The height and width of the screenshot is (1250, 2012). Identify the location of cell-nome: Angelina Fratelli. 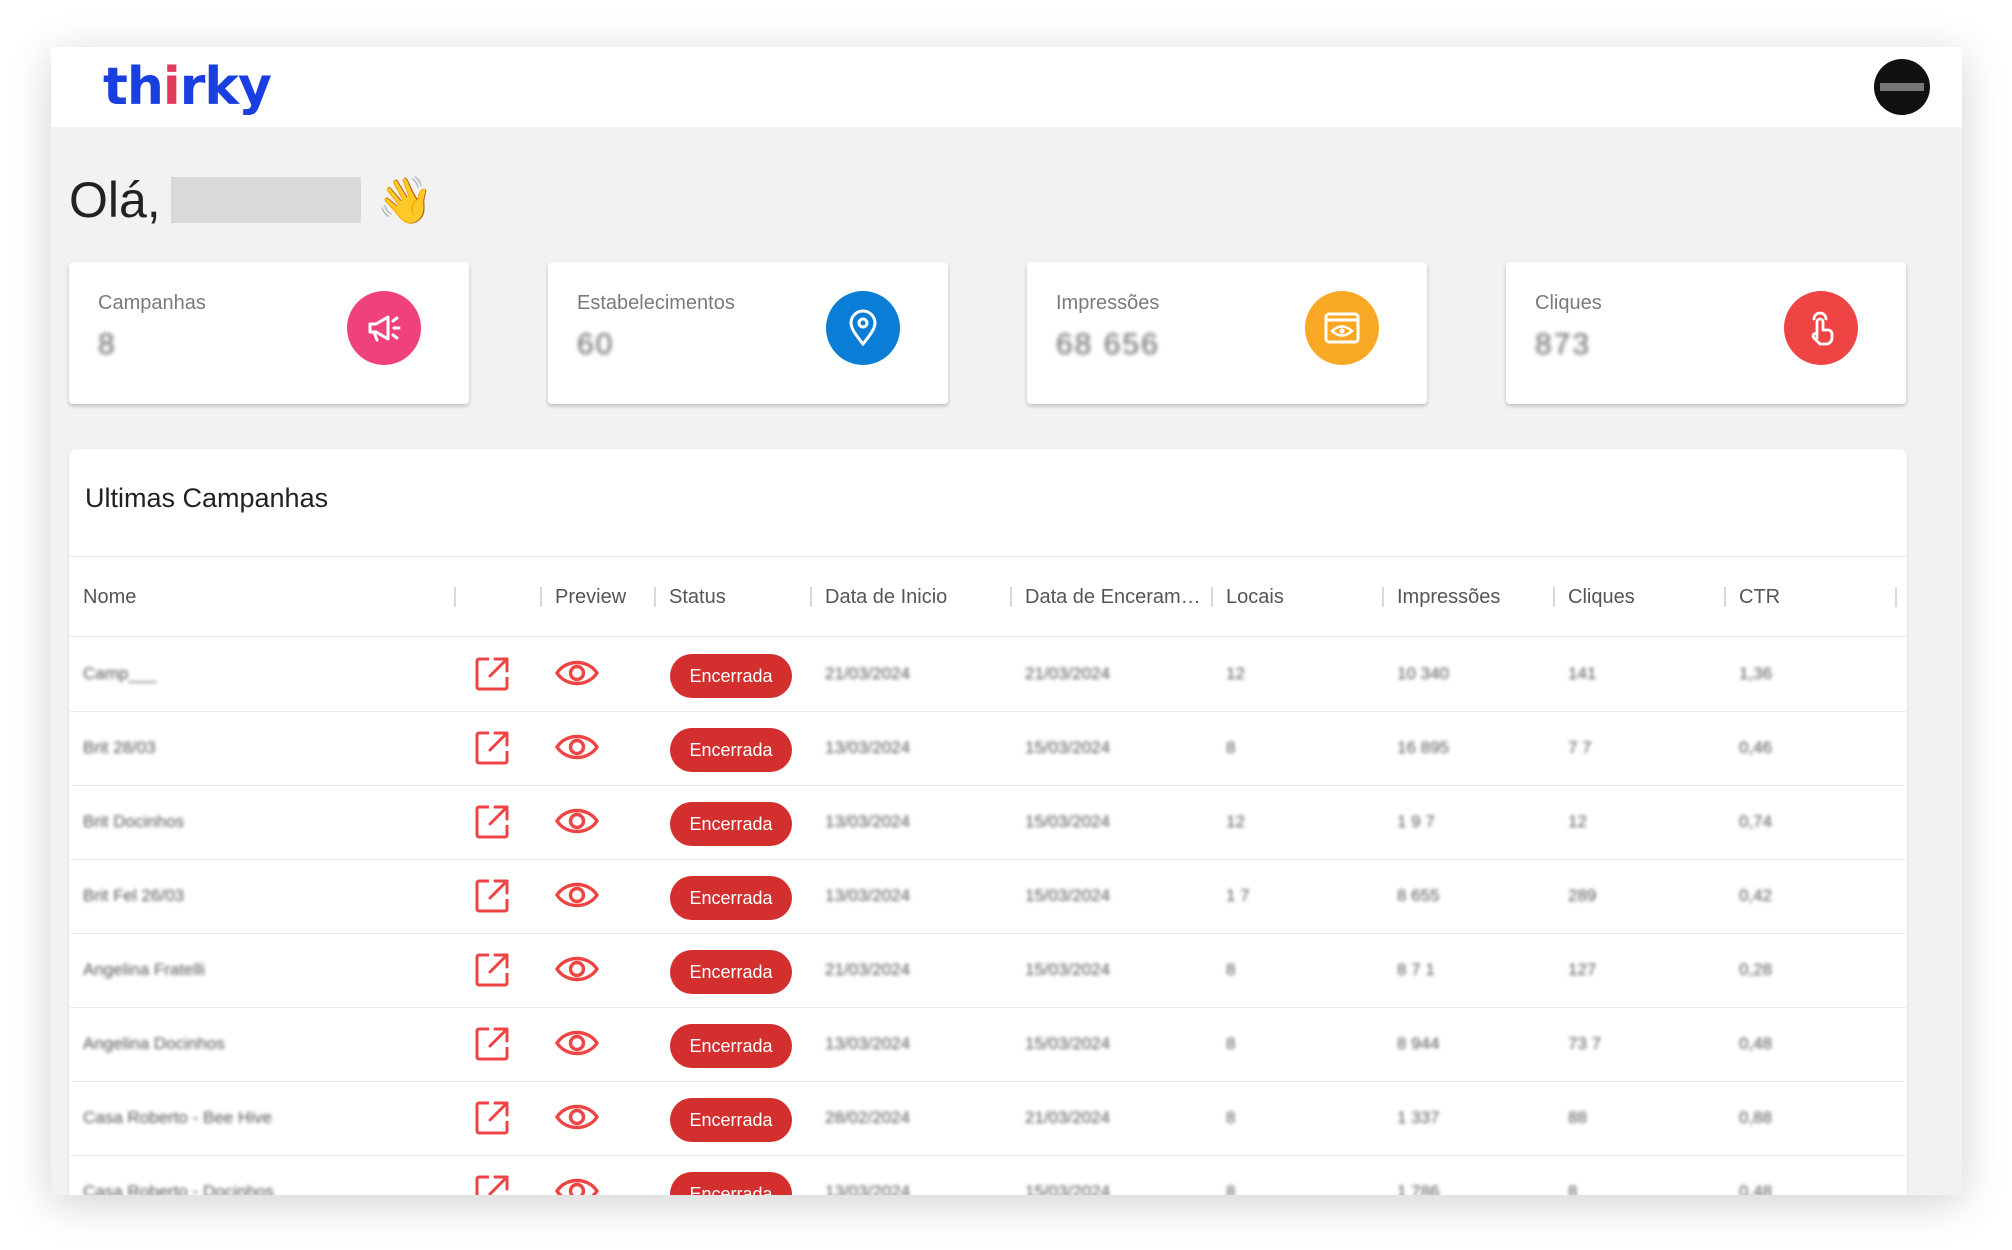
(144, 969).